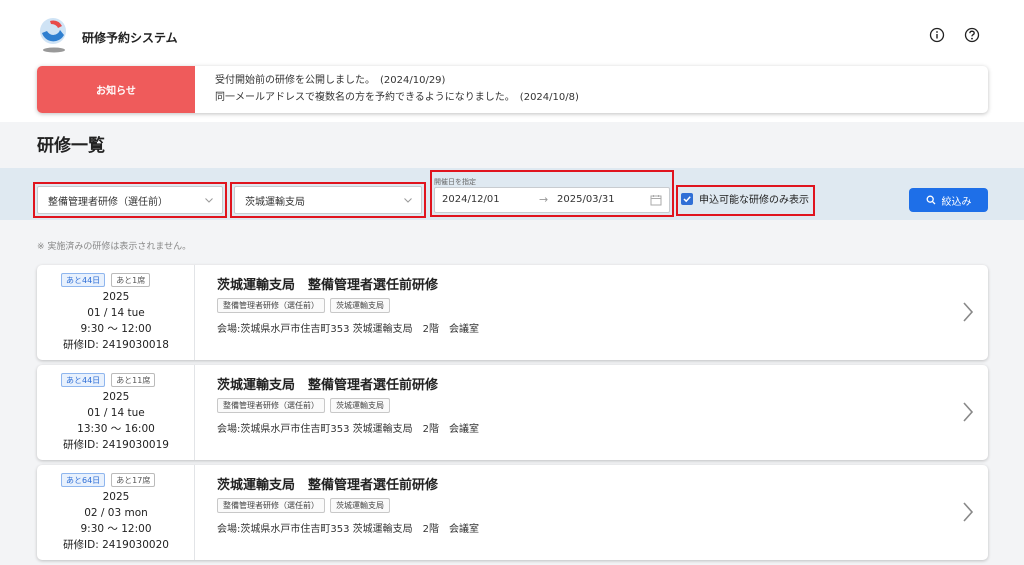  Describe the element at coordinates (471, 199) in the screenshot. I see `date-from-value: 2024/12/01` at that location.